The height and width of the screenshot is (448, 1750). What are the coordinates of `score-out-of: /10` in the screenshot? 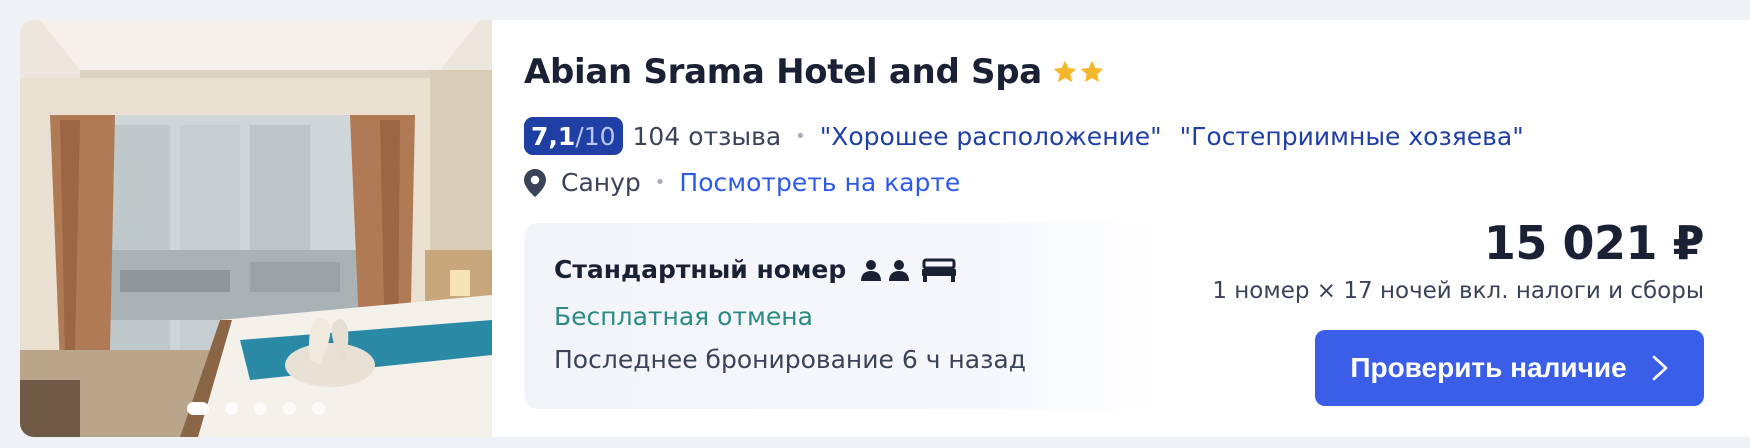 It's located at (595, 136).